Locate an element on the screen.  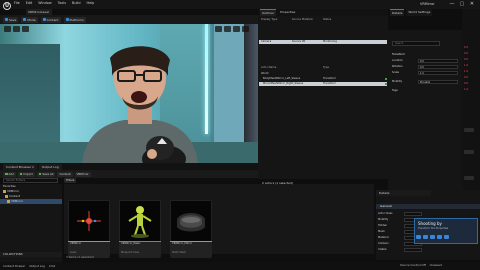
collections-header: COLLECTIONS is located at coordinates (31, 254).